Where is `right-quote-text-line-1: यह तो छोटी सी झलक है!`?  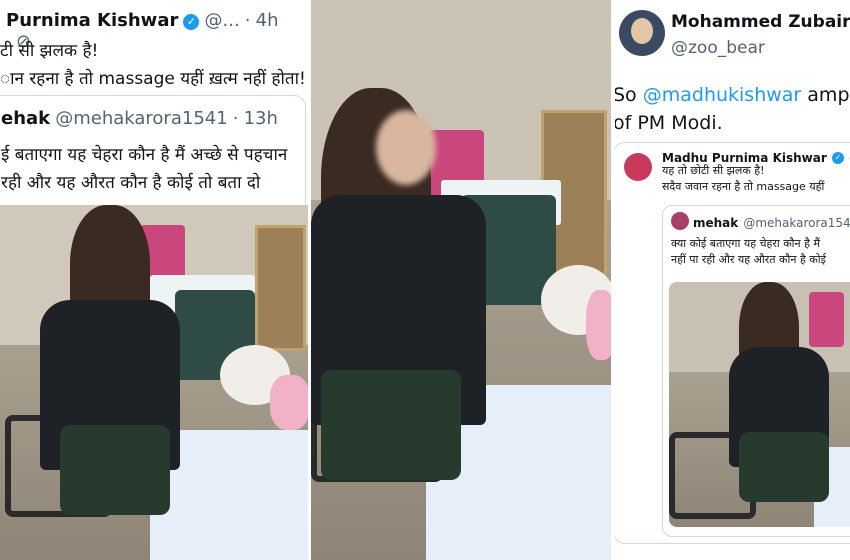
right-quote-text-line-1: यह तो छोटी सी झलक है! is located at coordinates (713, 170).